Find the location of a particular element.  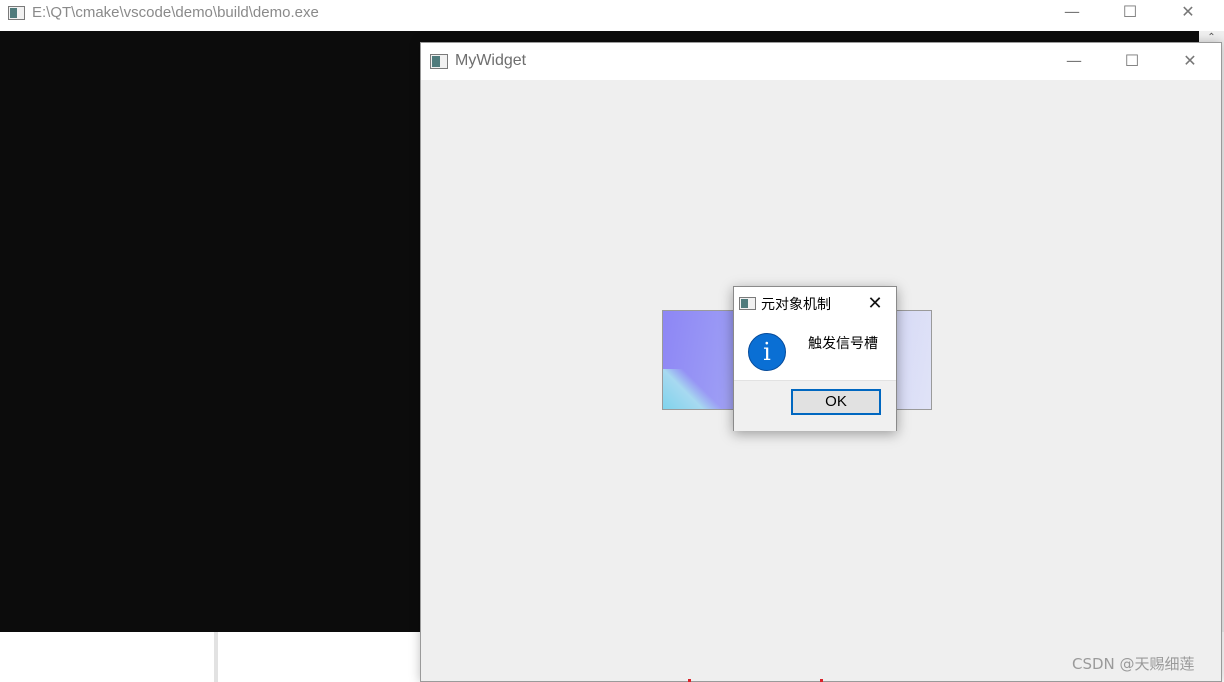

dialog-title: 元对象机制 is located at coordinates (796, 305).